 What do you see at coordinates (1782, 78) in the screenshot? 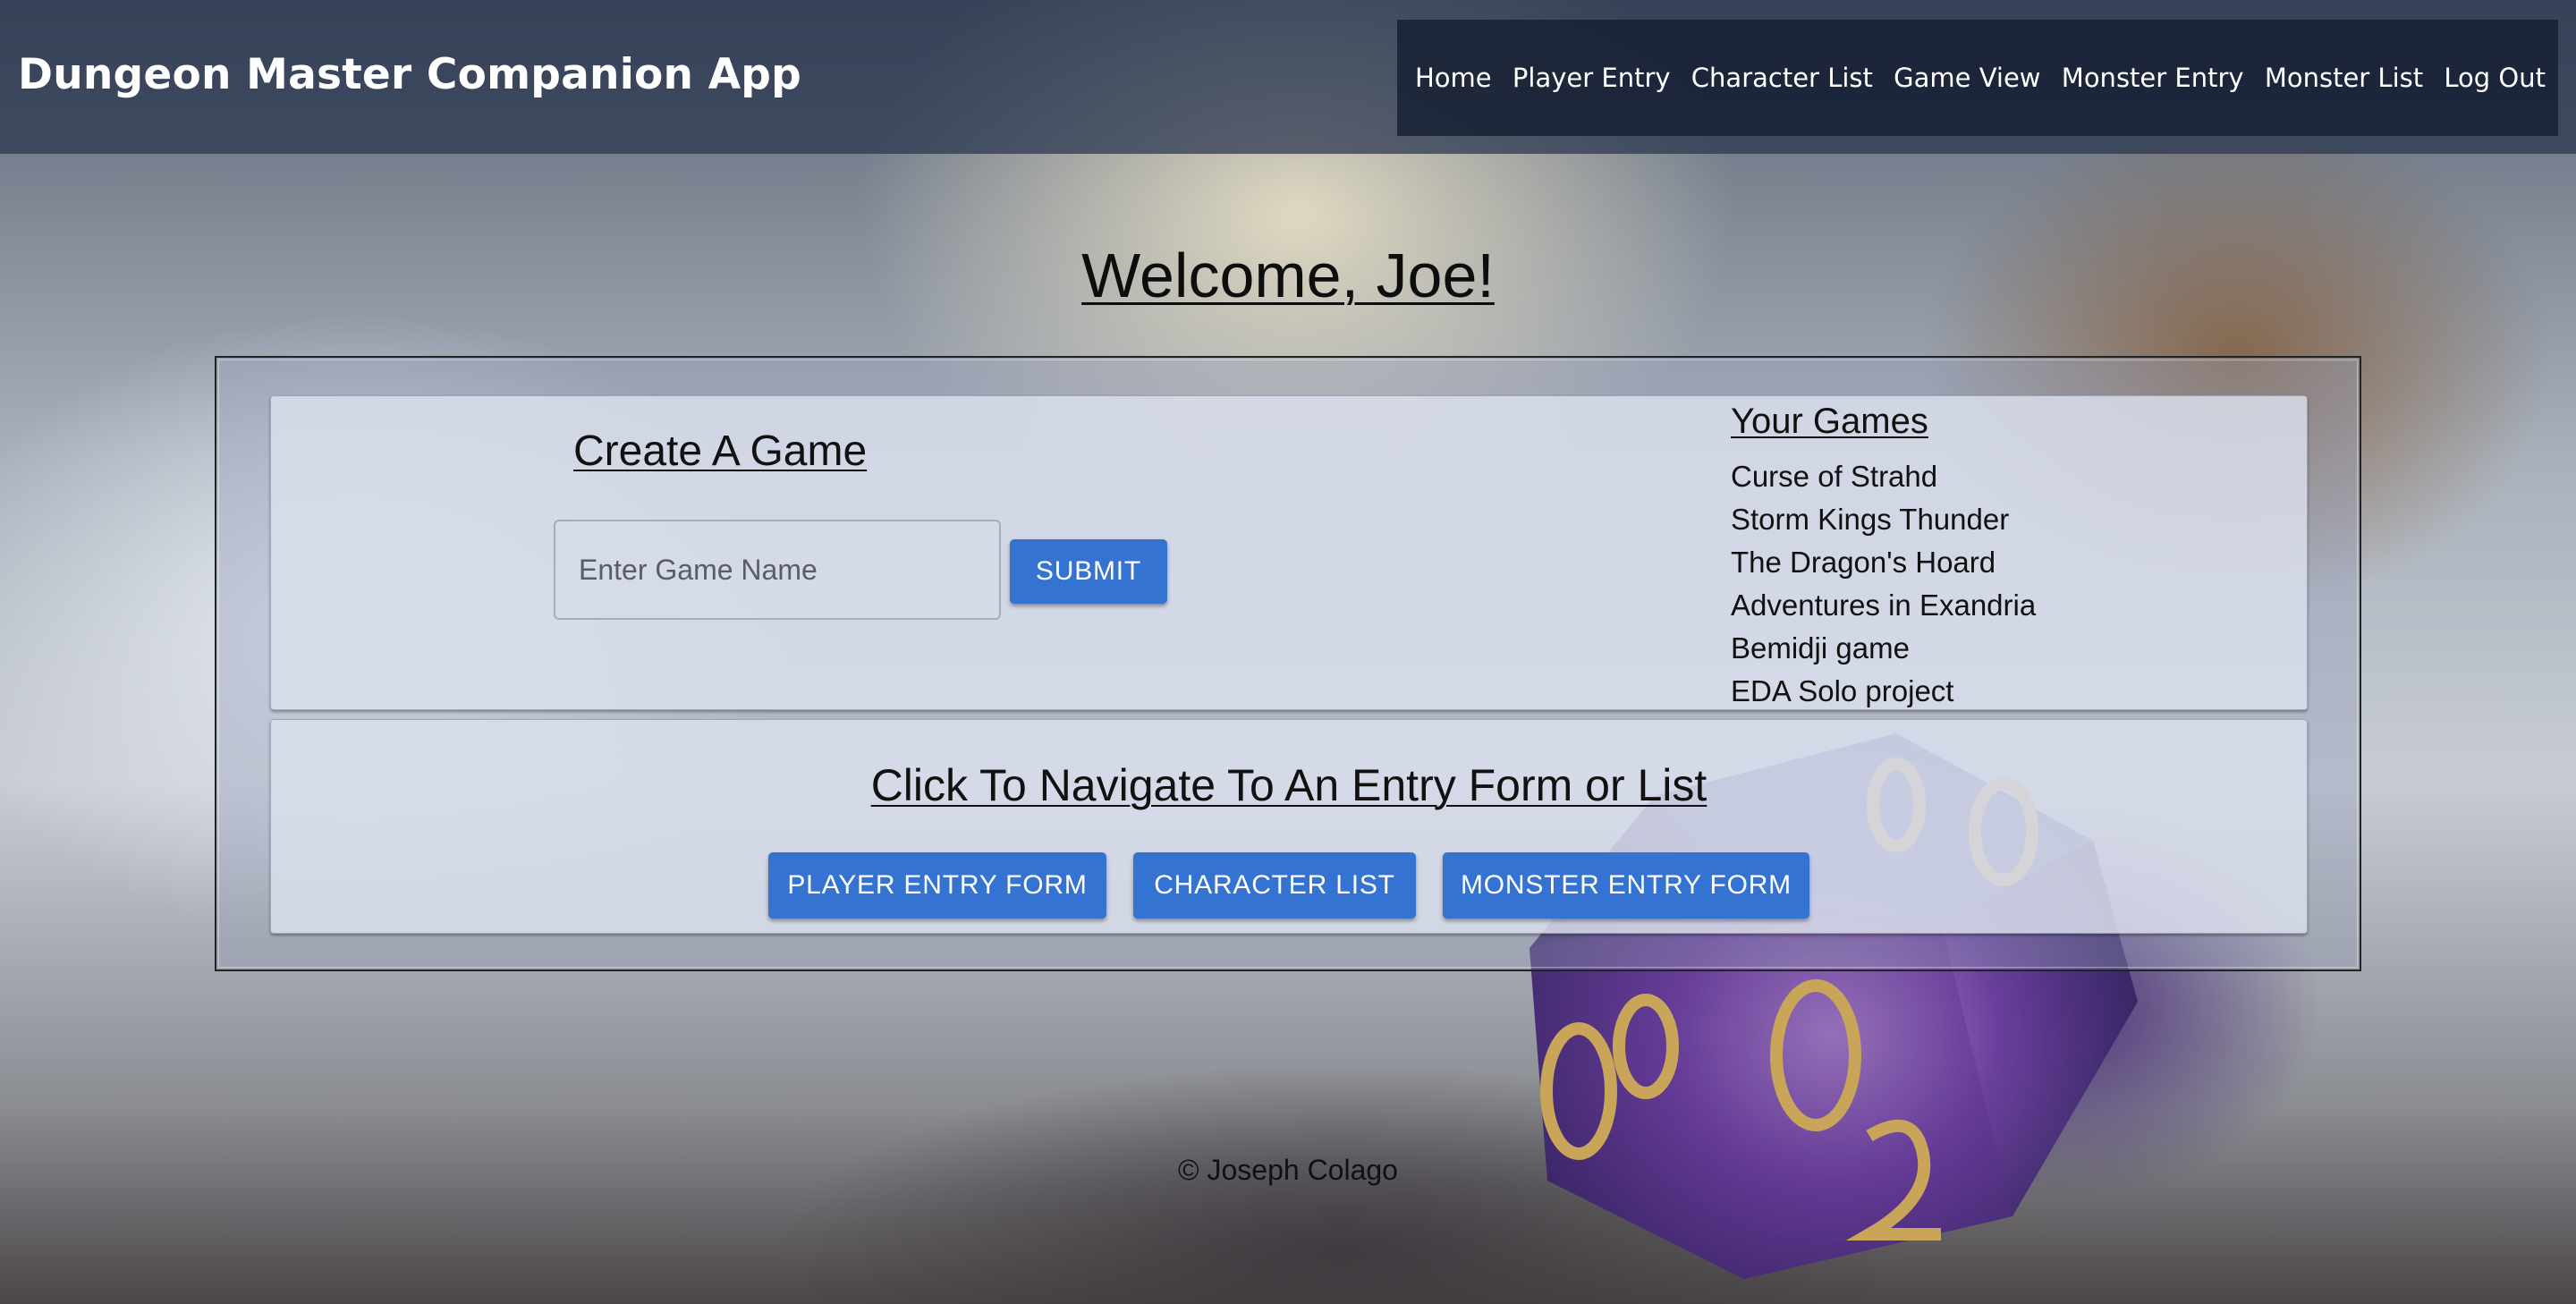
I see `nav-character-list-link: Character List` at bounding box center [1782, 78].